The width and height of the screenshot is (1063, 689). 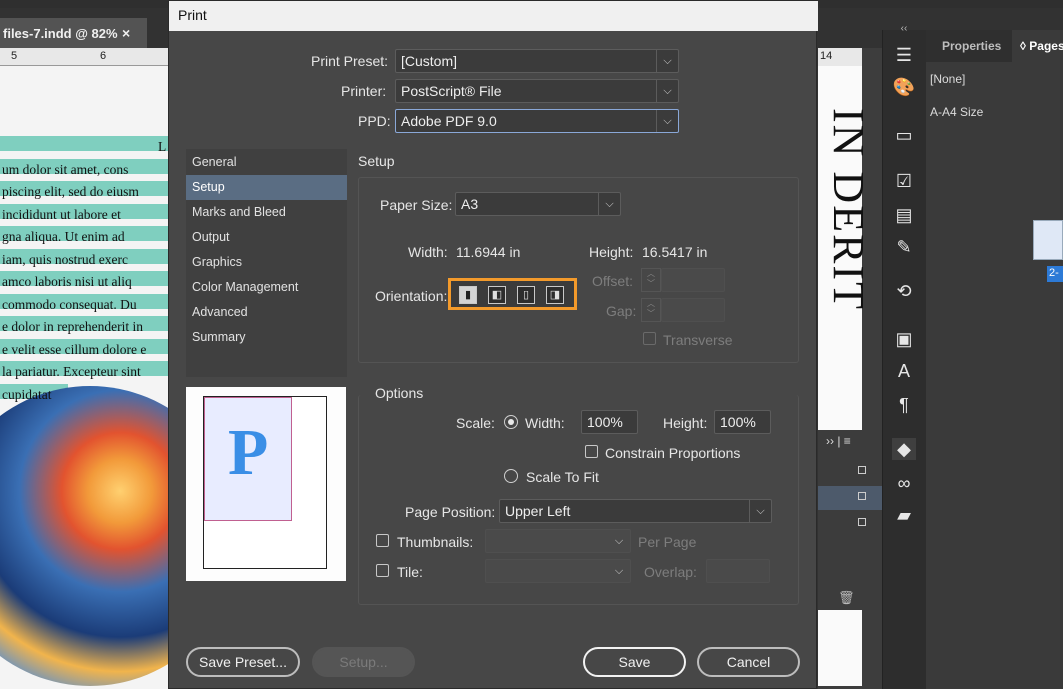 What do you see at coordinates (748, 662) in the screenshot?
I see `cancel-button: Cancel` at bounding box center [748, 662].